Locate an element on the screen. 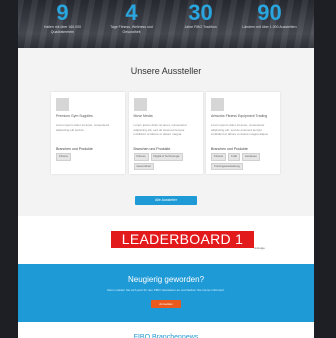 This screenshot has width=336, height=338. ad-section: LEADERBOARD 1 Anzeige is located at coordinates (166, 240).